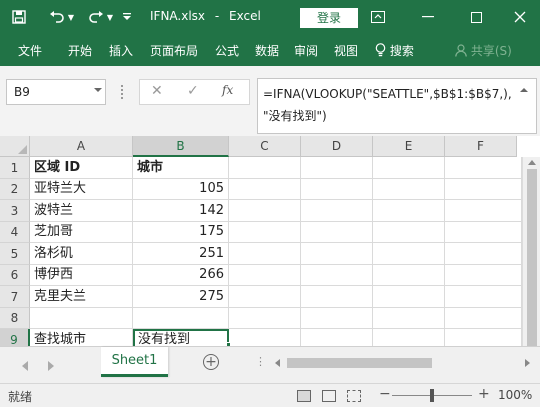 Image resolution: width=540 pixels, height=407 pixels. What do you see at coordinates (483, 254) in the screenshot?
I see `cell-f5` at bounding box center [483, 254].